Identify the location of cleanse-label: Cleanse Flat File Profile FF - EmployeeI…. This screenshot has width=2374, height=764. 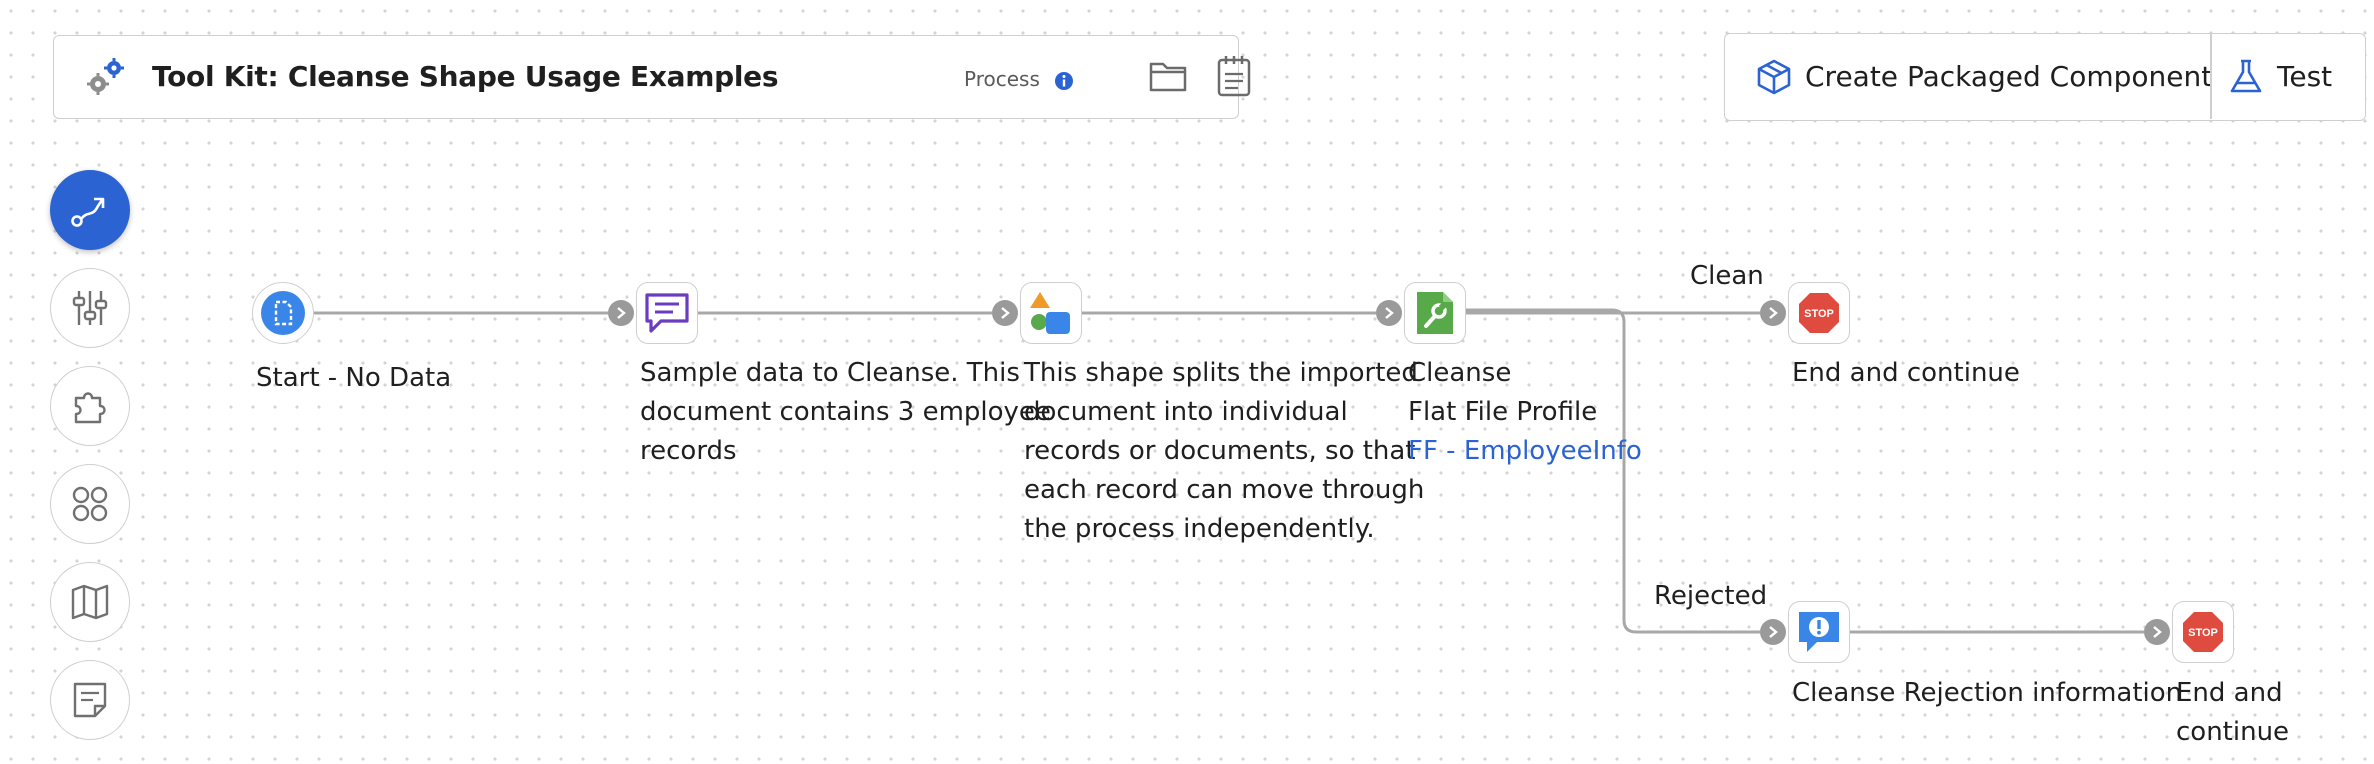
(1525, 412).